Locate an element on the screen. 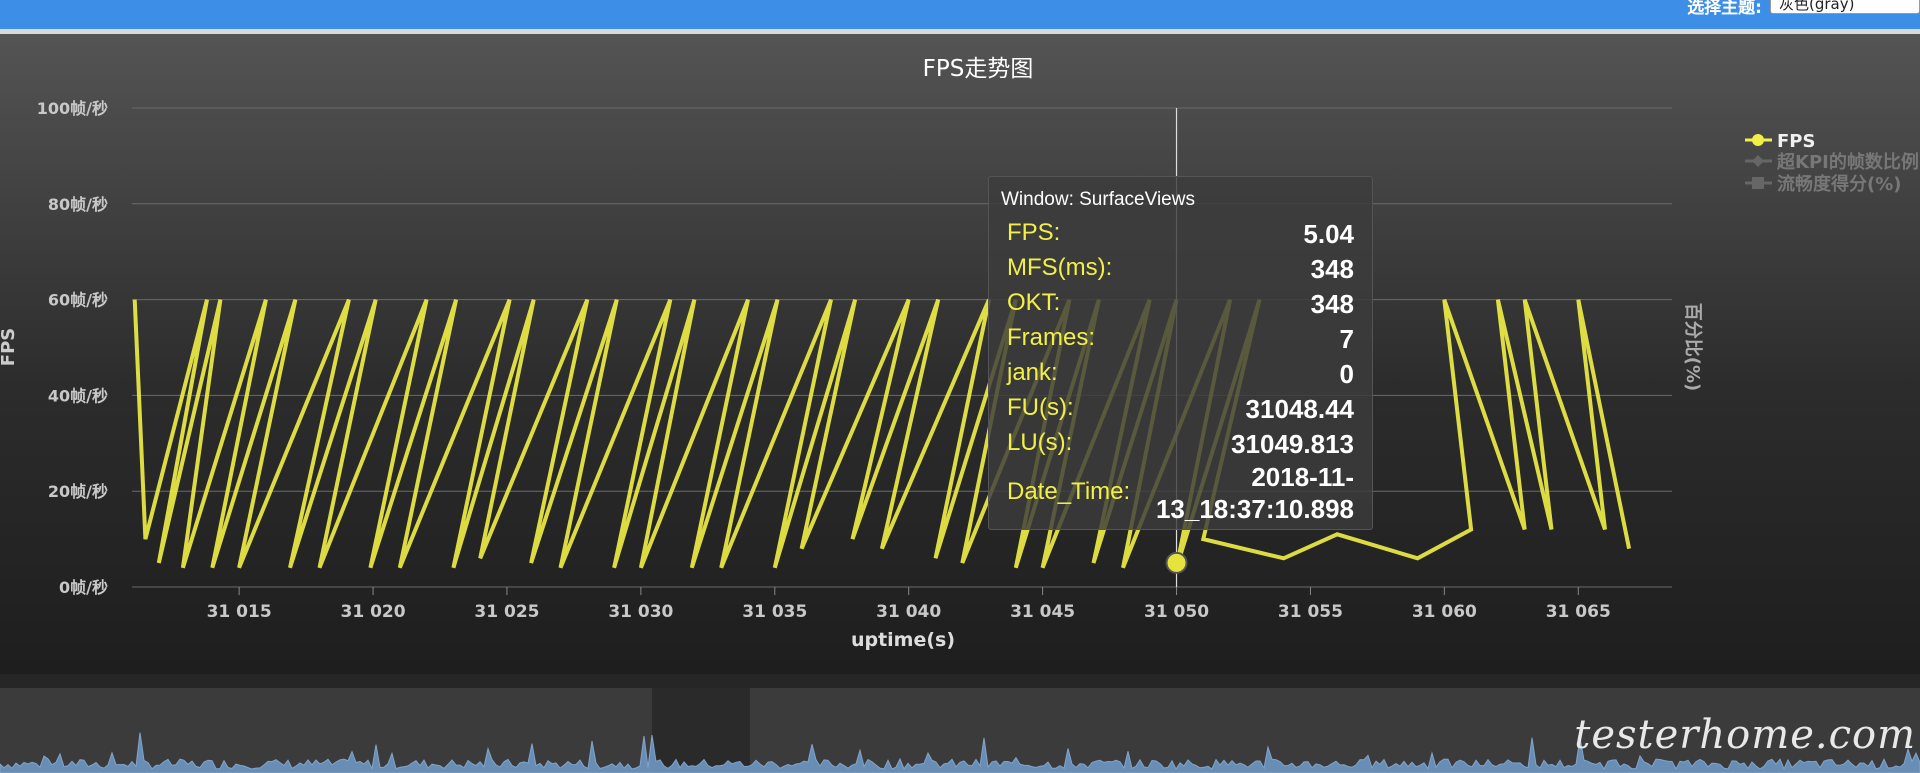 This screenshot has height=773, width=1920. tooltip-row-value: 31049.813 is located at coordinates (1292, 444).